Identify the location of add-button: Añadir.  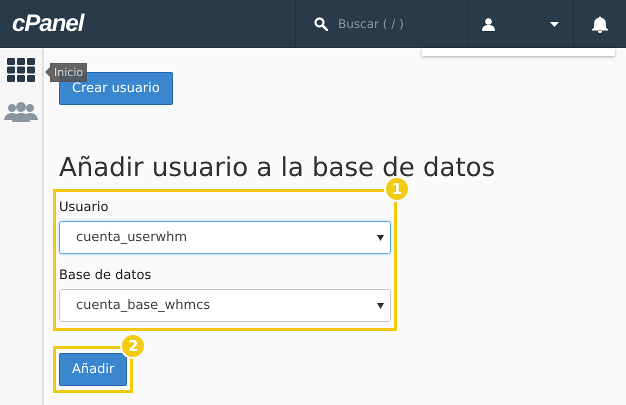
(93, 369).